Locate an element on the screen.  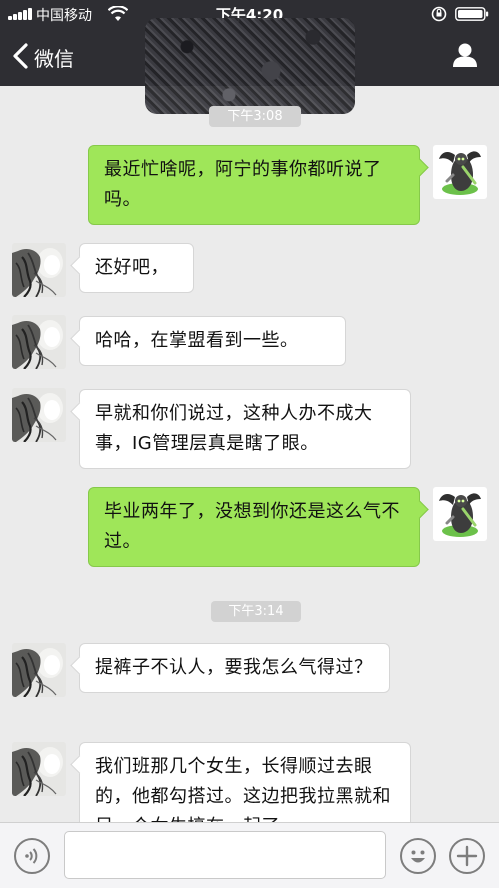
input-bar is located at coordinates (249, 855).